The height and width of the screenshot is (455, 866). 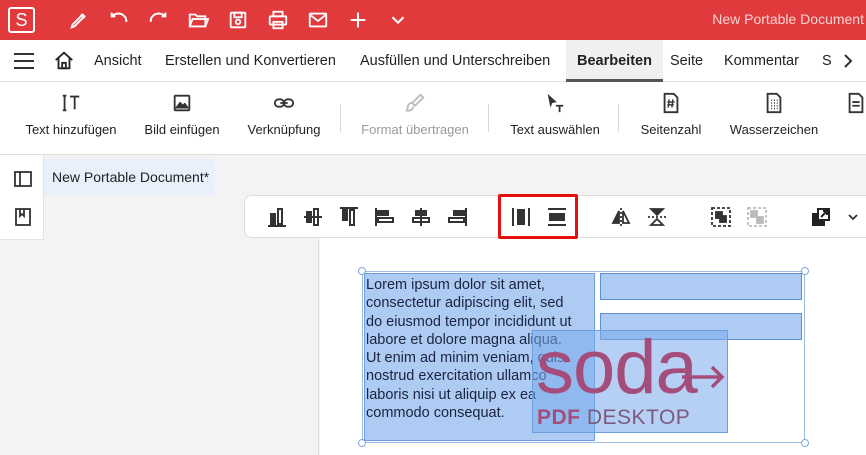 I want to click on page-number-icon, so click(x=671, y=103).